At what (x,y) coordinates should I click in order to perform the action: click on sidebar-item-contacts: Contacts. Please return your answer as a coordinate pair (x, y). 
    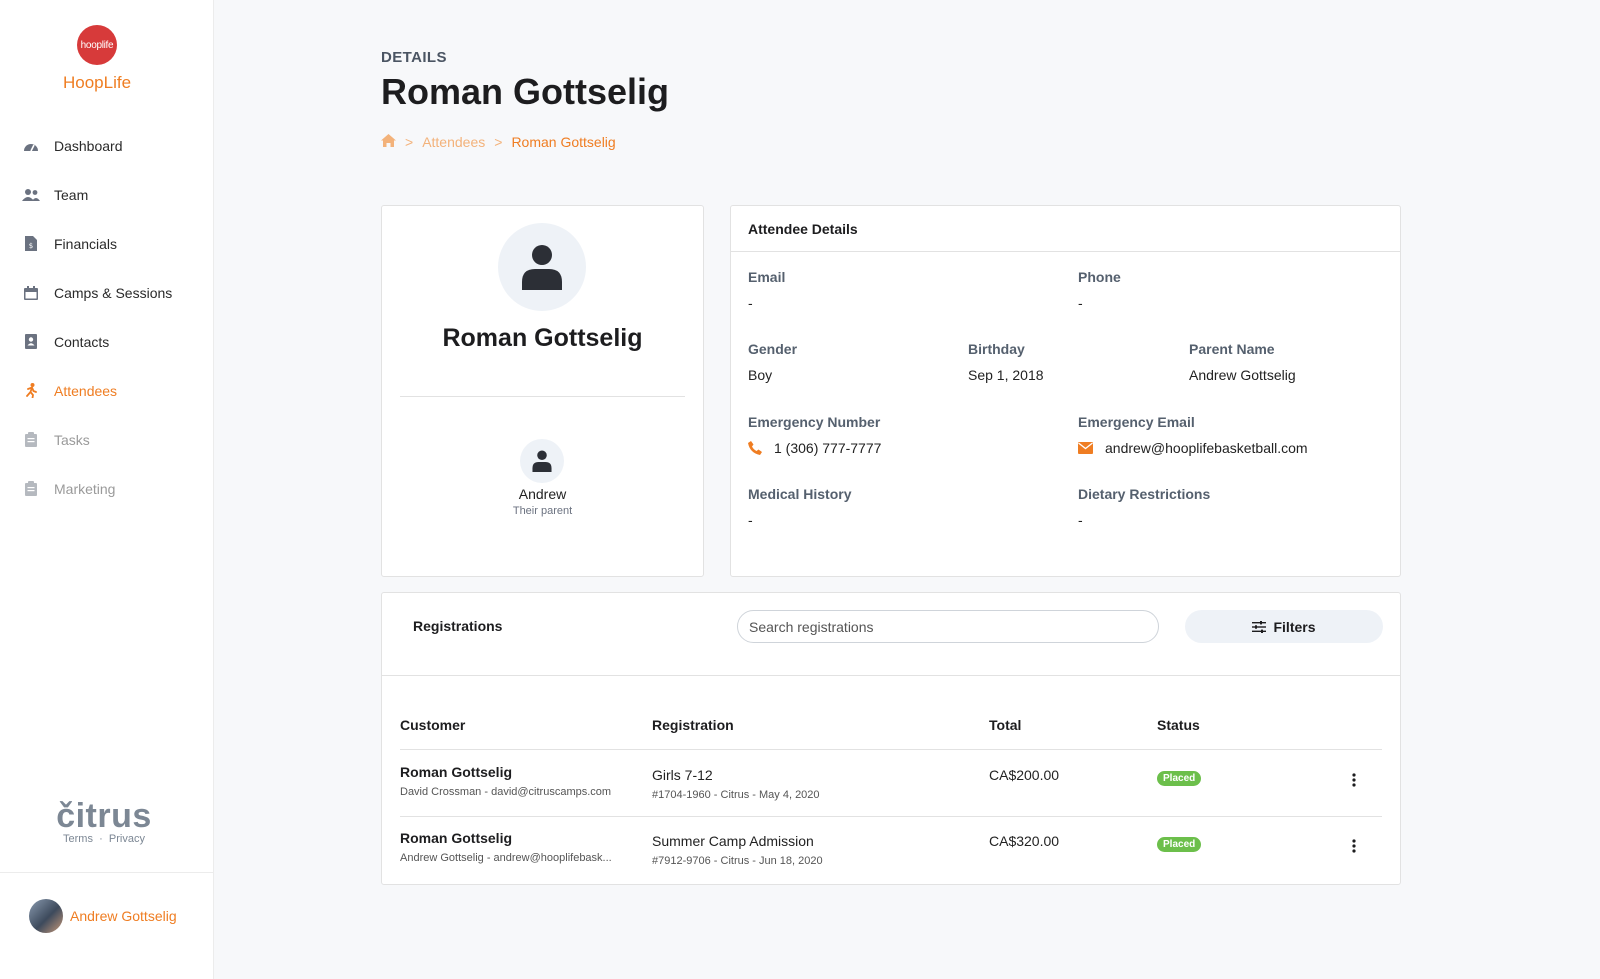
    Looking at the image, I should click on (106, 341).